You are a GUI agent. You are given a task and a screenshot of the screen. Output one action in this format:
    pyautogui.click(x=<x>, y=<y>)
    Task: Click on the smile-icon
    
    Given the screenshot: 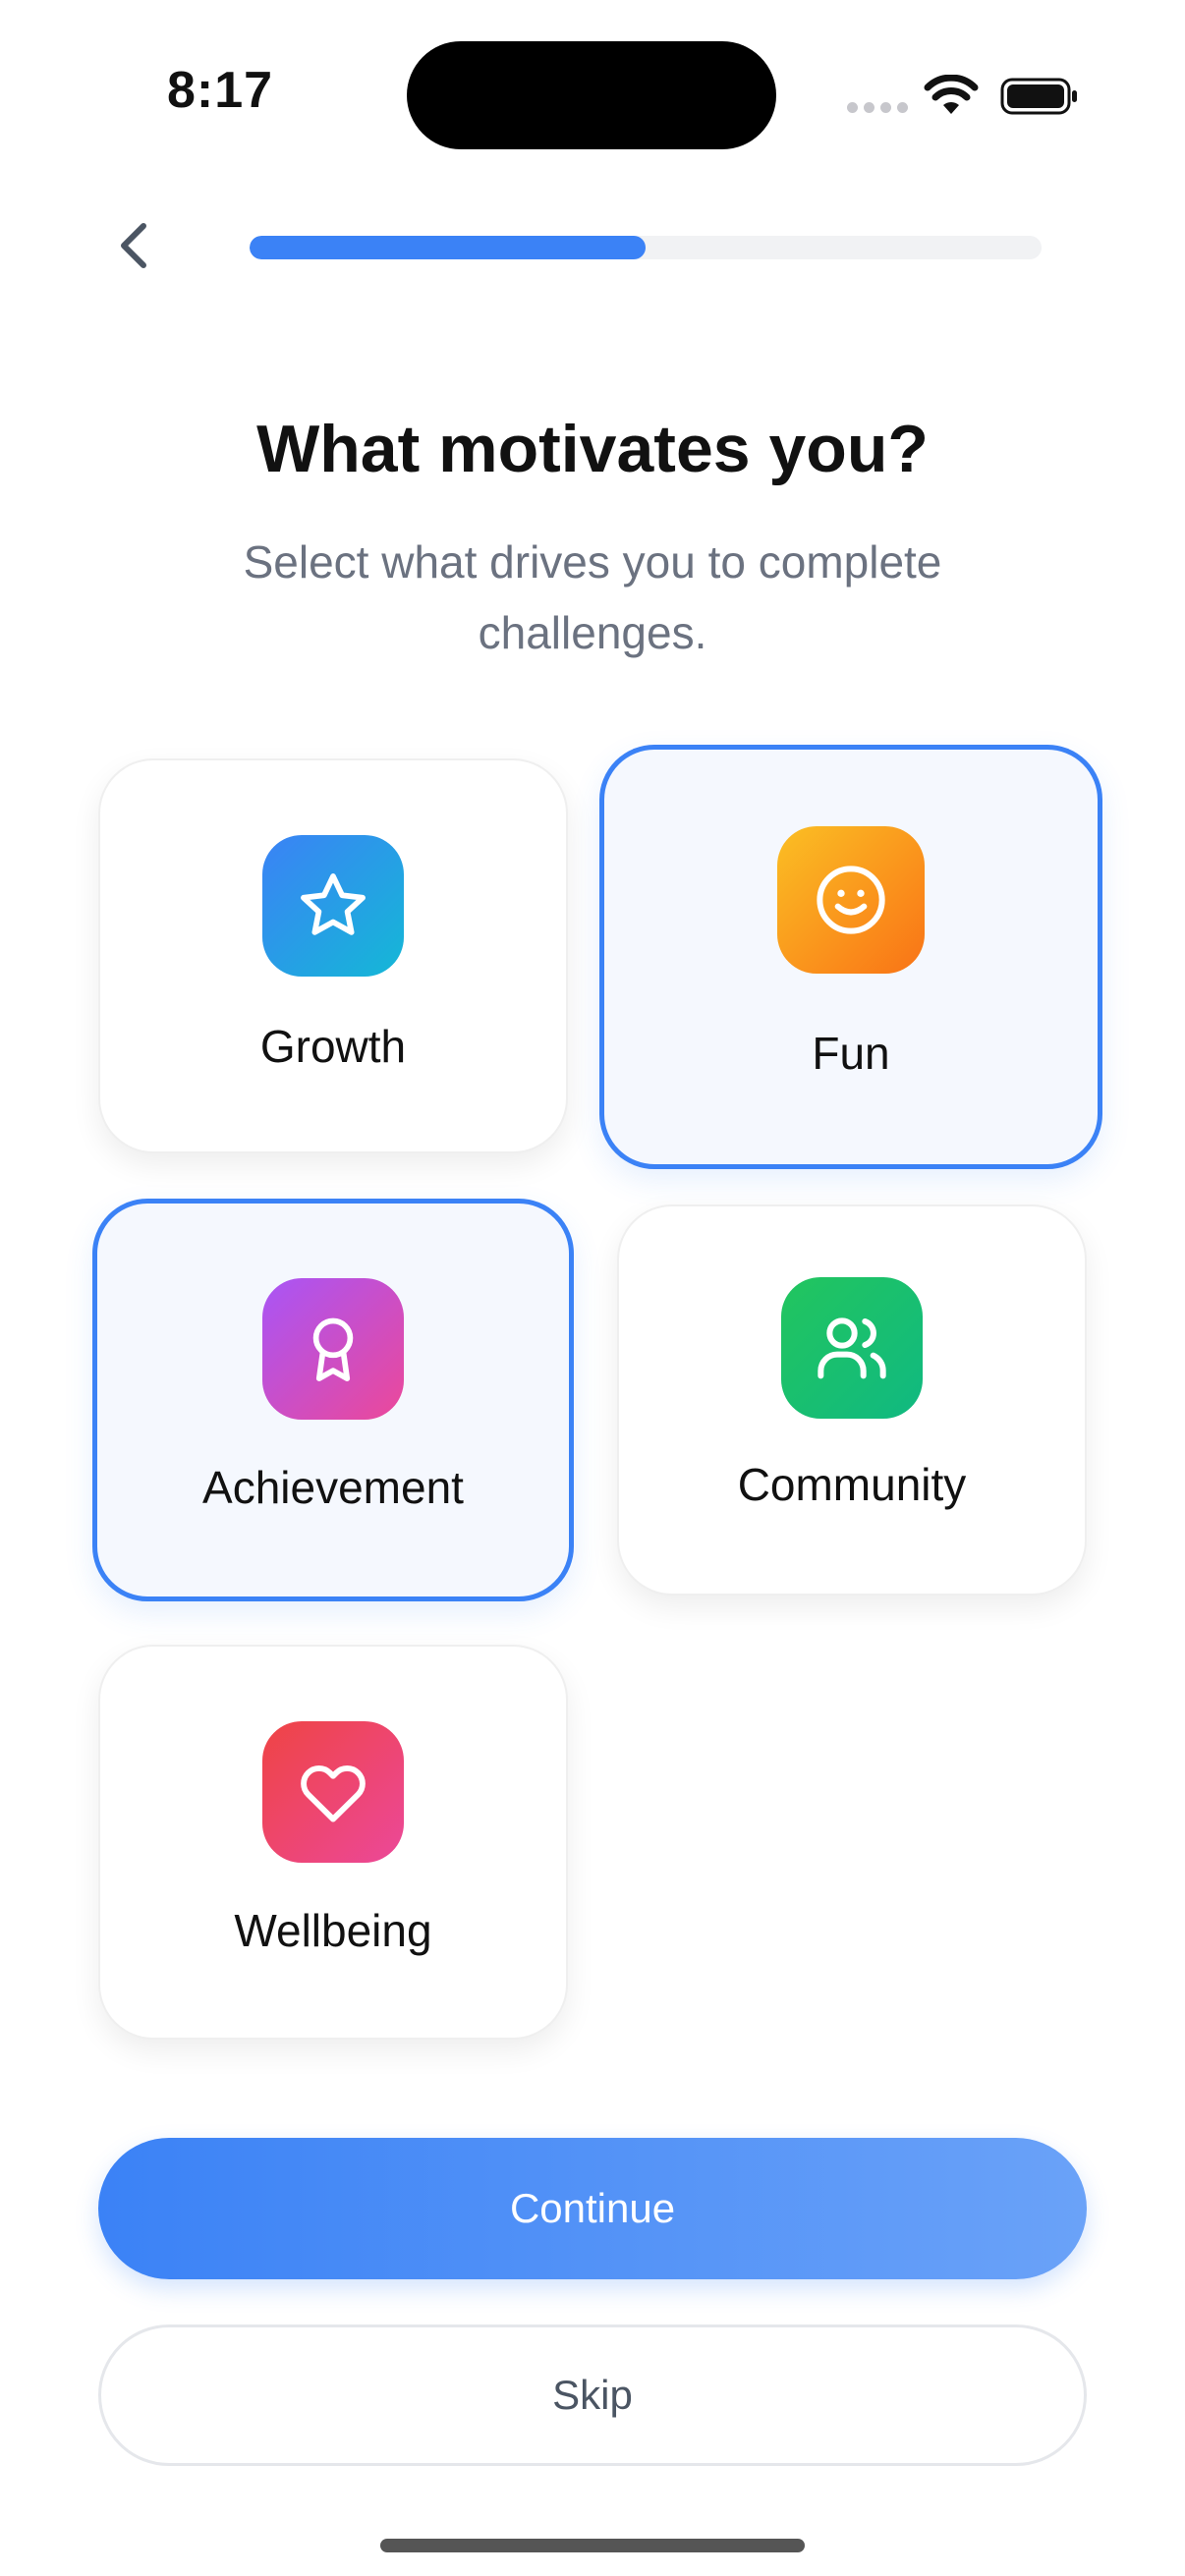 What is the action you would take?
    pyautogui.click(x=851, y=900)
    